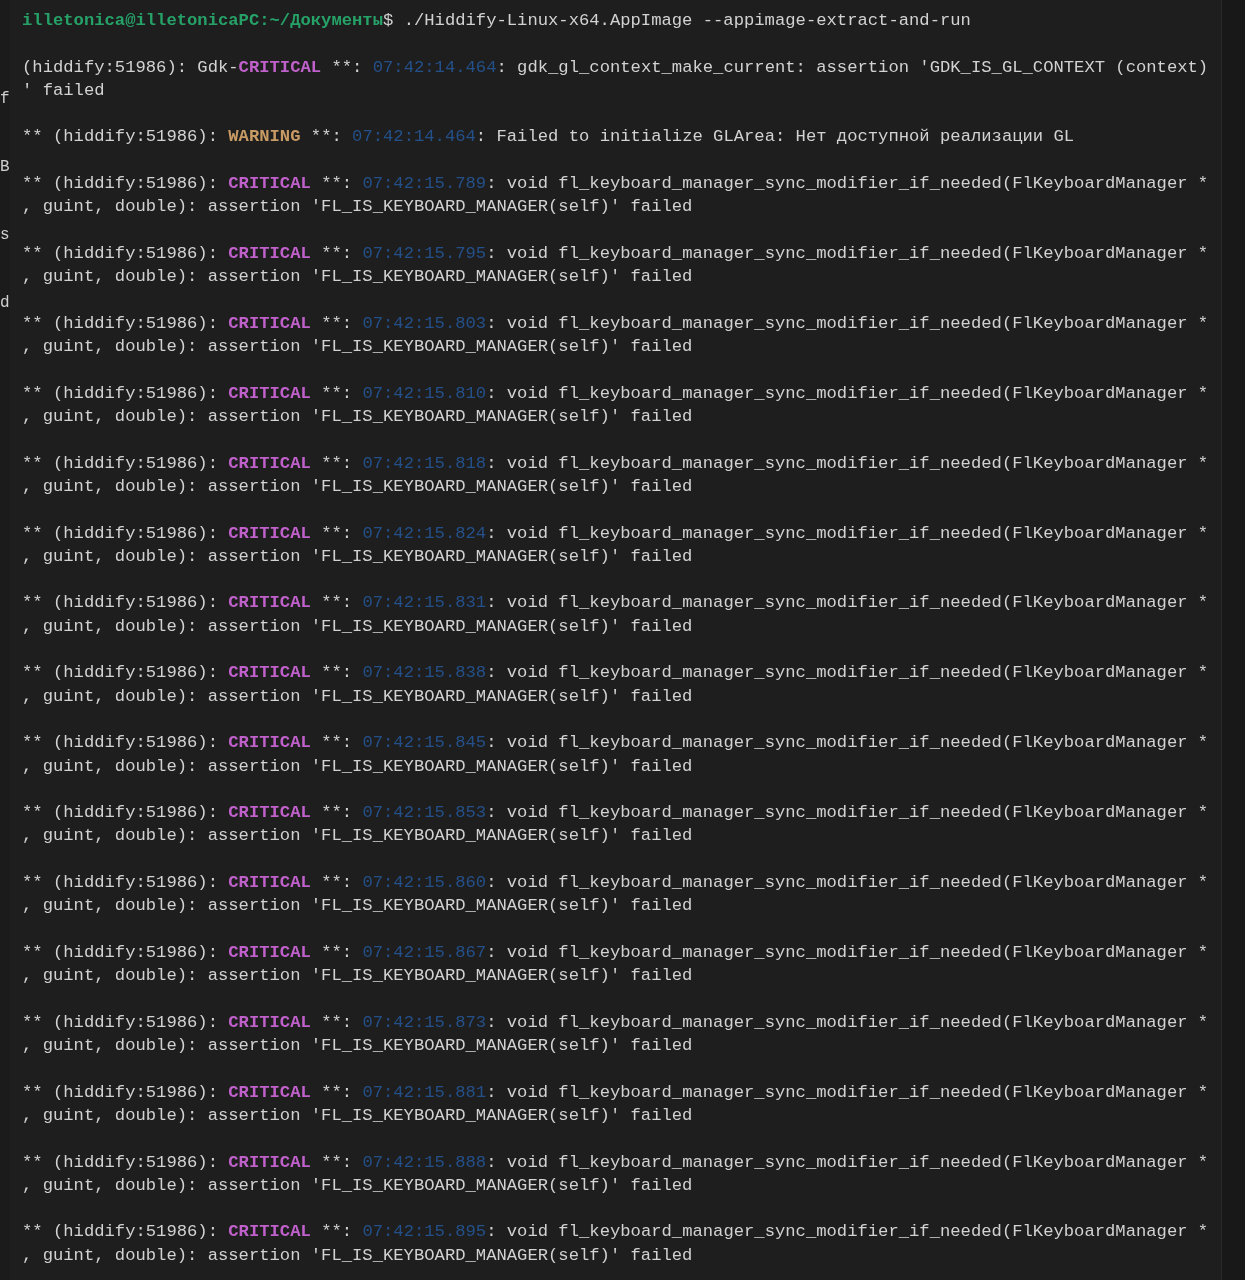  Describe the element at coordinates (616, 253) in the screenshot. I see `log-message: ** (hiddify:51986): CRITICAL **: 07:42:15.795: void fl_keyboard_manager_sync_modifier_if_needed(FlKeyboardManager *` at that location.